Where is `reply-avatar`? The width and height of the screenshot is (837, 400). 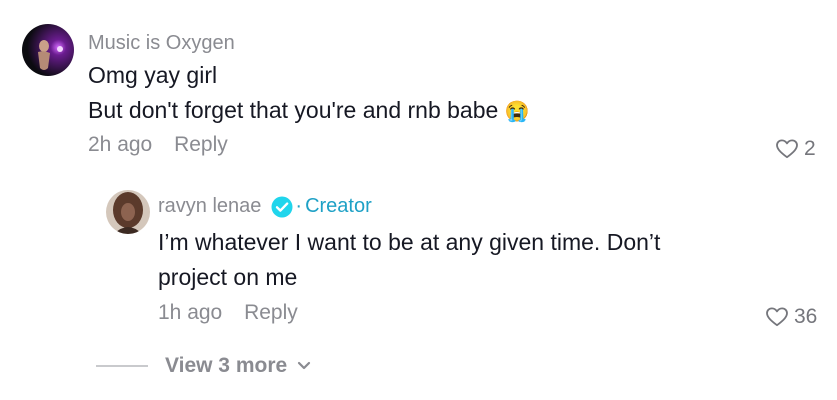 reply-avatar is located at coordinates (128, 212).